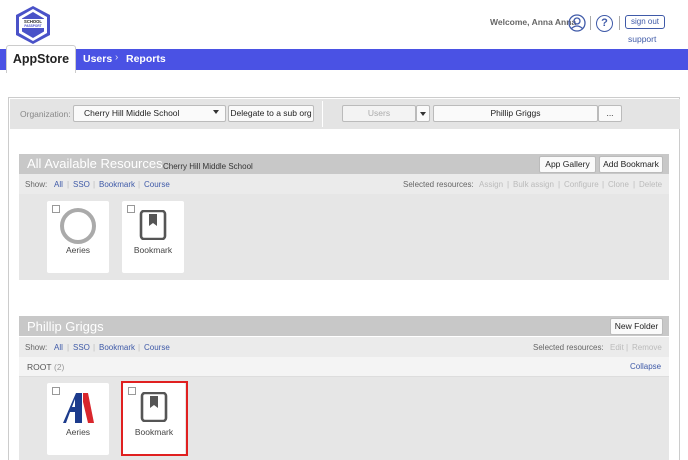 This screenshot has height=460, width=688. What do you see at coordinates (153, 250) in the screenshot?
I see `tile-label: Bookmark` at bounding box center [153, 250].